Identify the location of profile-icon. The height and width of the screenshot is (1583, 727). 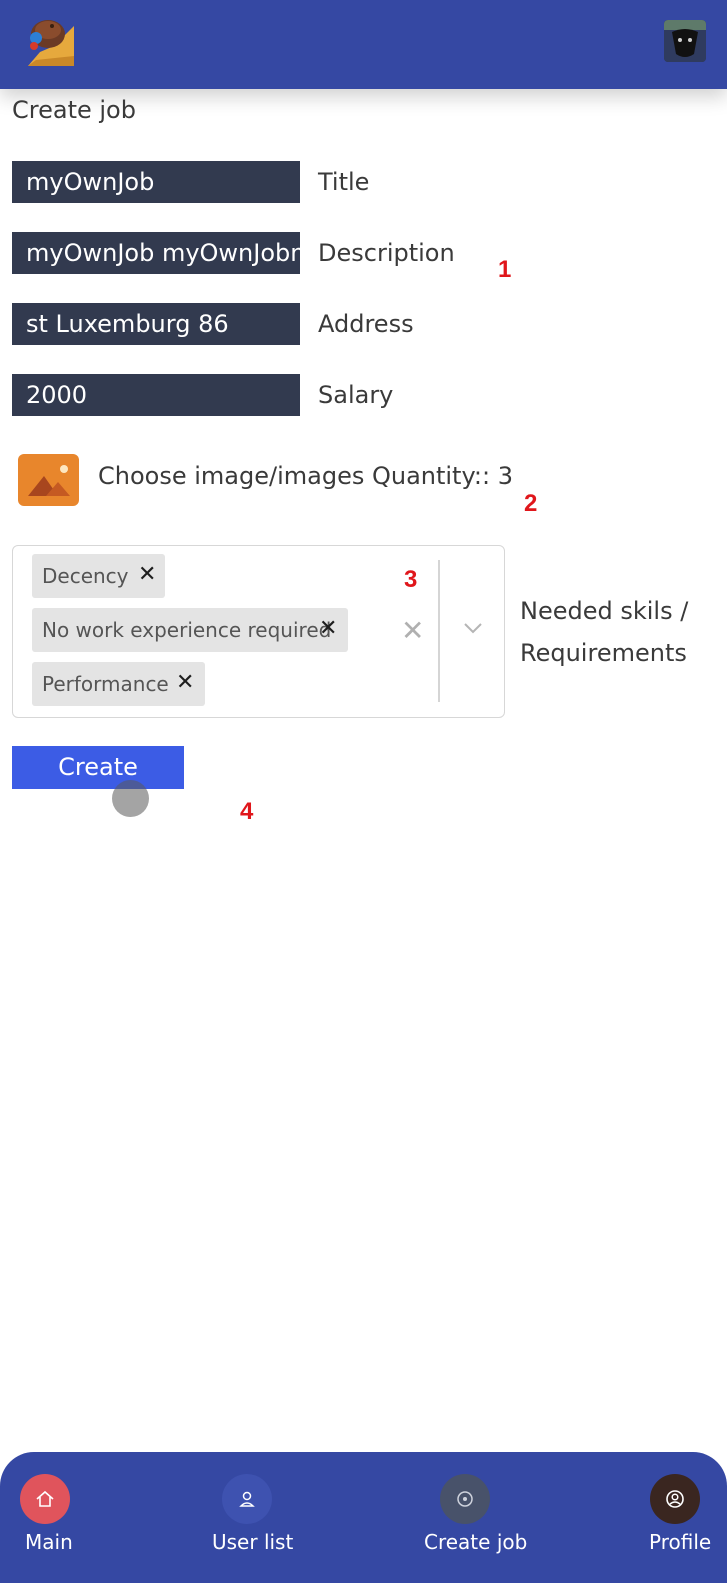
(675, 1499).